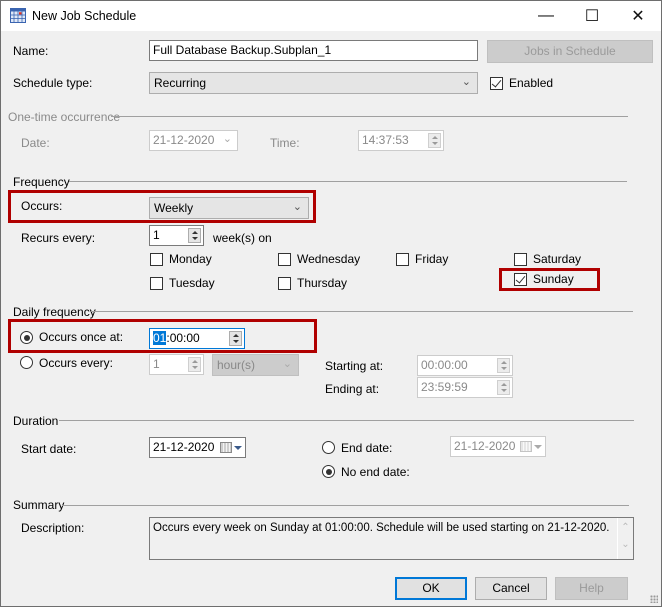 The height and width of the screenshot is (607, 662). What do you see at coordinates (156, 235) in the screenshot?
I see `recurs-every-value: 1` at bounding box center [156, 235].